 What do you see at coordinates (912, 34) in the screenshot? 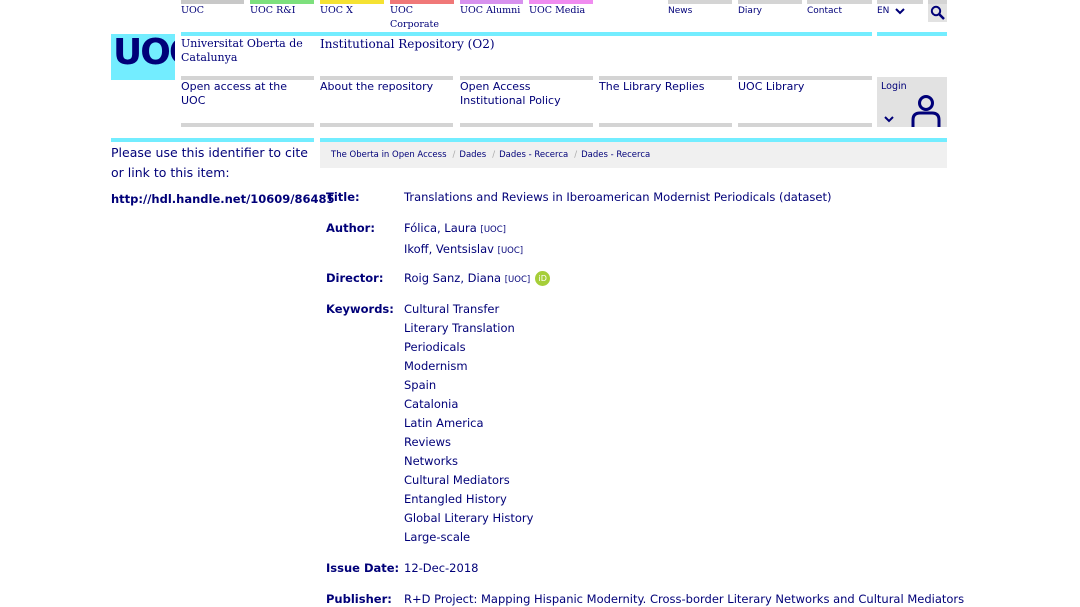
I see `header-divider-right` at bounding box center [912, 34].